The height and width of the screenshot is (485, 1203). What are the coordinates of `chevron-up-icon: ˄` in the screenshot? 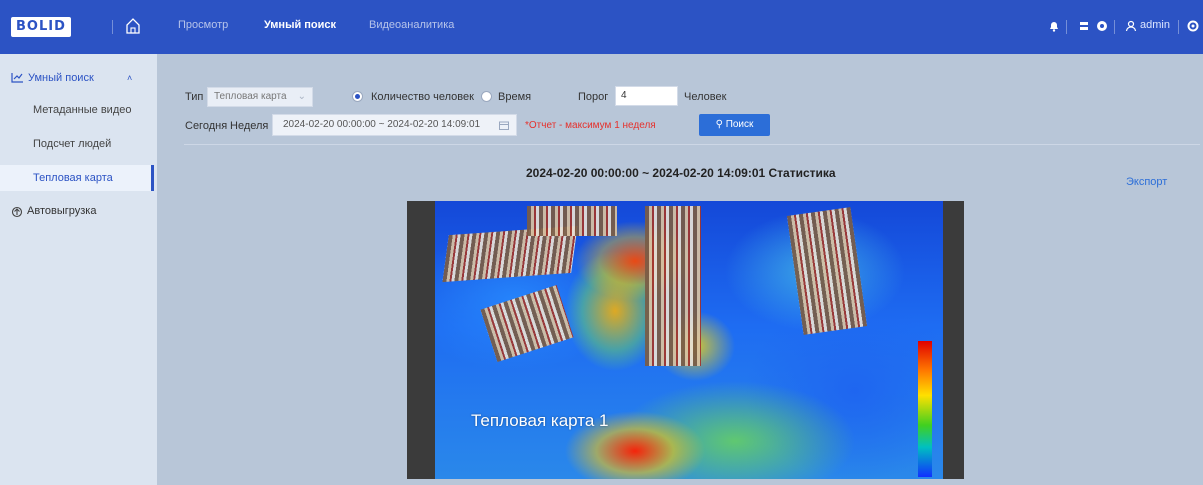 It's located at (129, 78).